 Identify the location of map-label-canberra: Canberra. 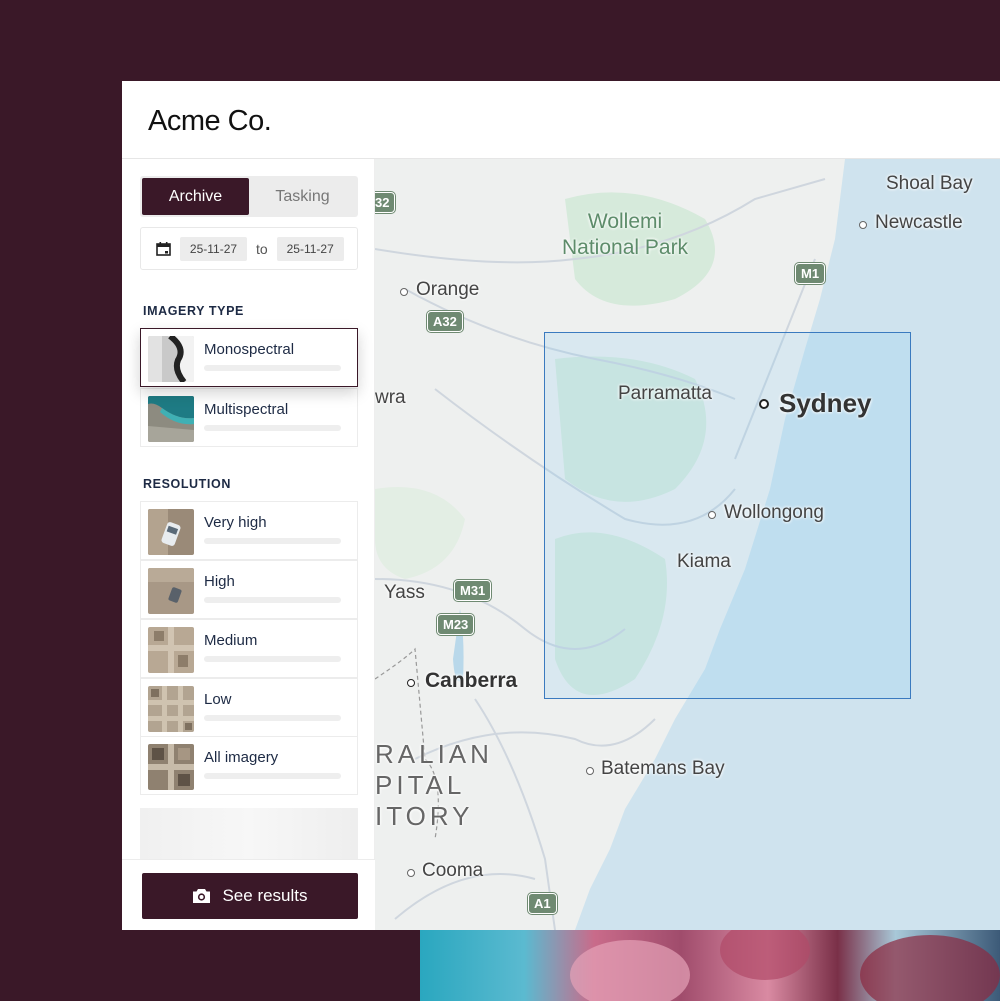
(471, 680).